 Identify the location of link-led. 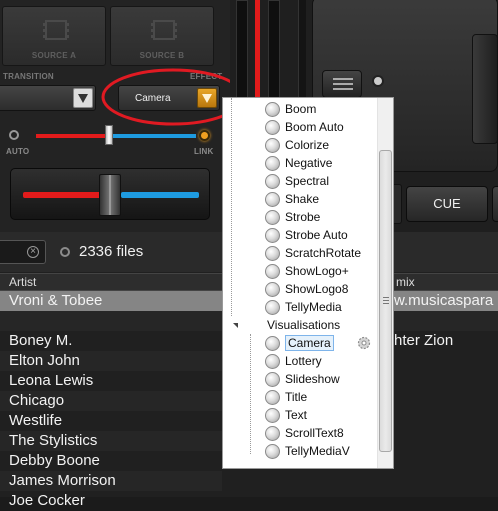
(204, 135).